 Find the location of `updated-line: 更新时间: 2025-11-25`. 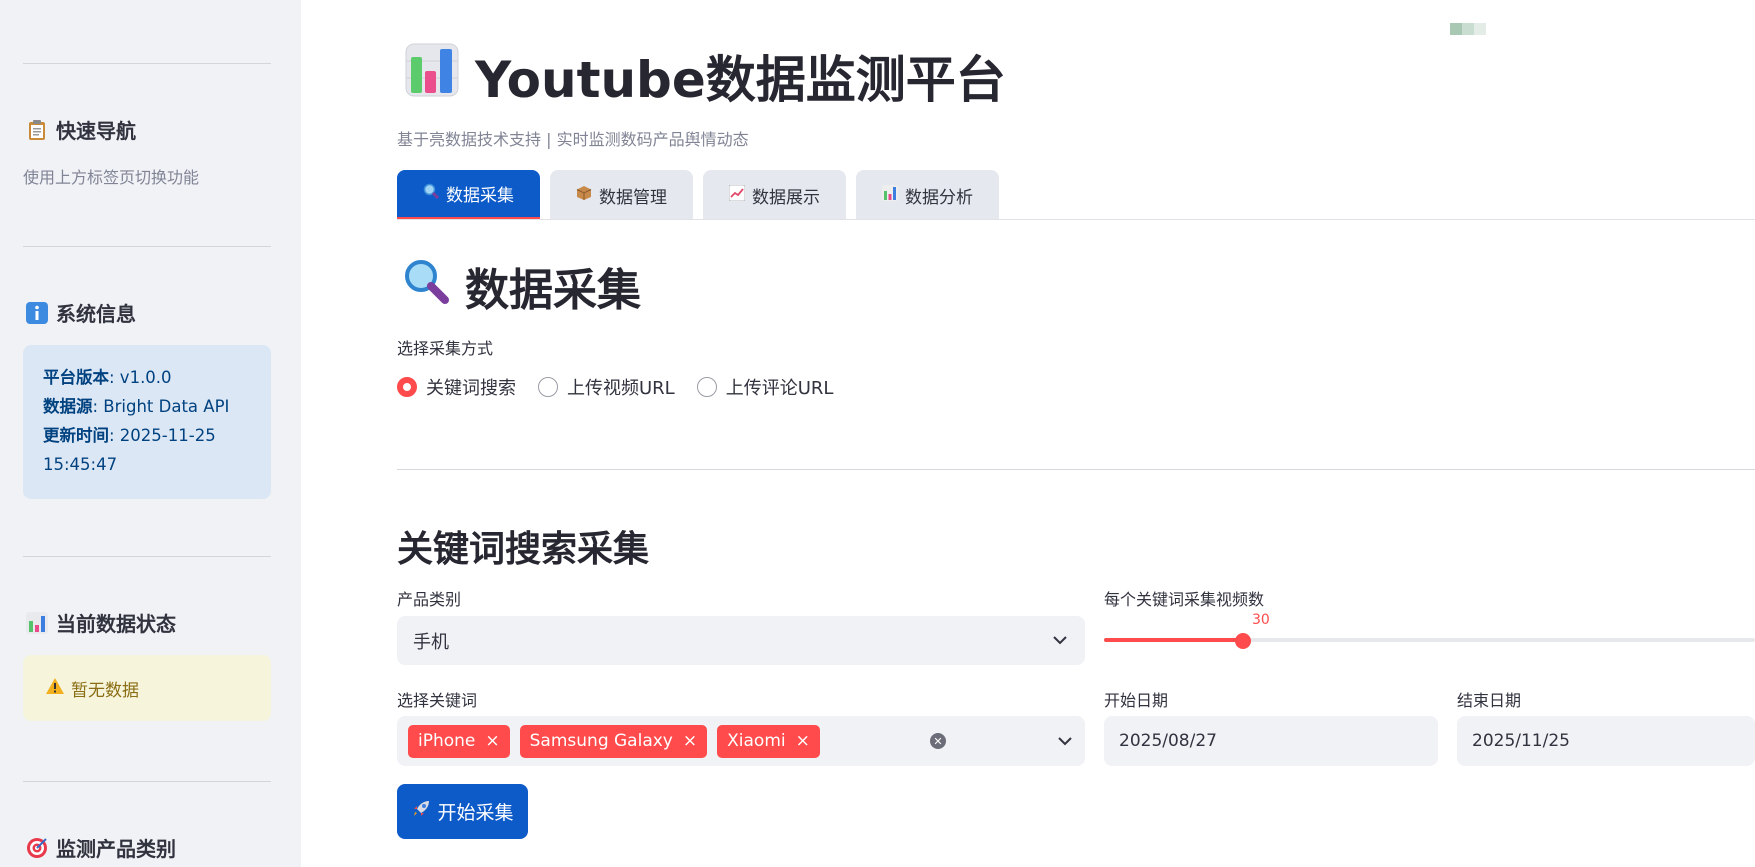

updated-line: 更新时间: 2025-11-25 is located at coordinates (129, 435).